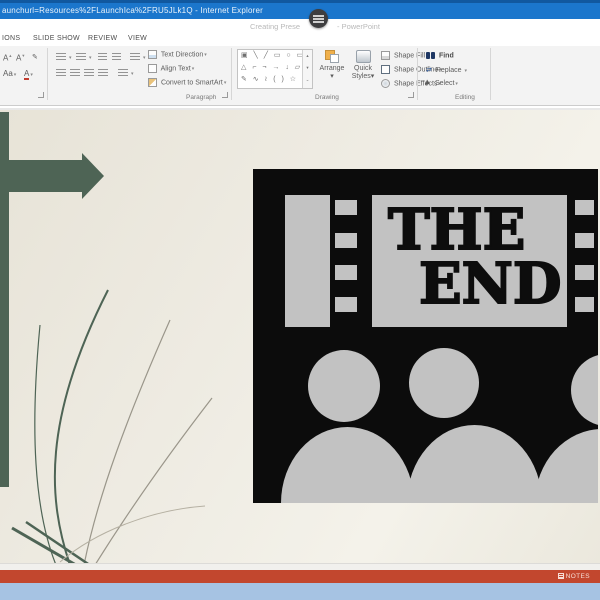  What do you see at coordinates (84, 57) in the screenshot?
I see `numbering-button: ▾` at bounding box center [84, 57].